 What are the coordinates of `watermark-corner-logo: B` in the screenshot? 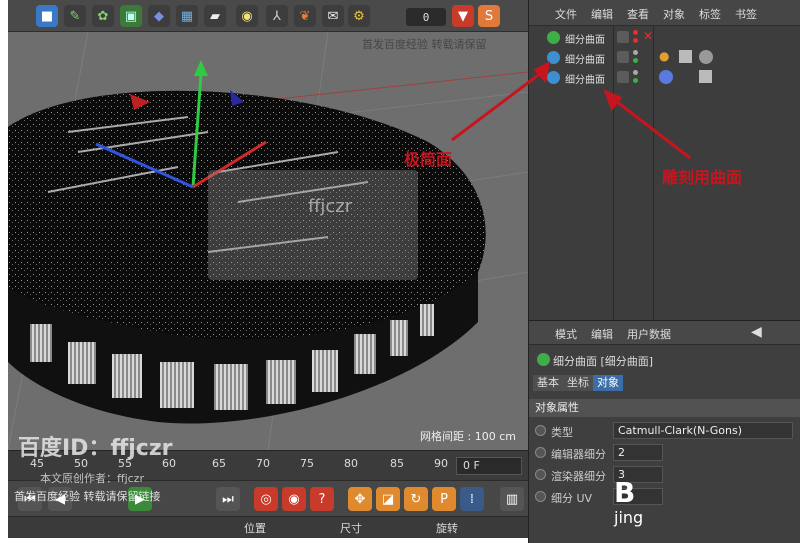 It's located at (625, 492).